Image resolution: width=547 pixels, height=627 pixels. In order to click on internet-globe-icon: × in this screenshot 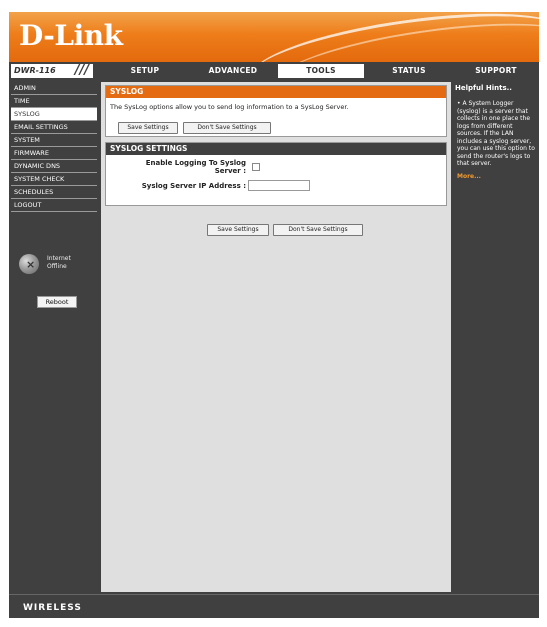, I will do `click(29, 264)`.